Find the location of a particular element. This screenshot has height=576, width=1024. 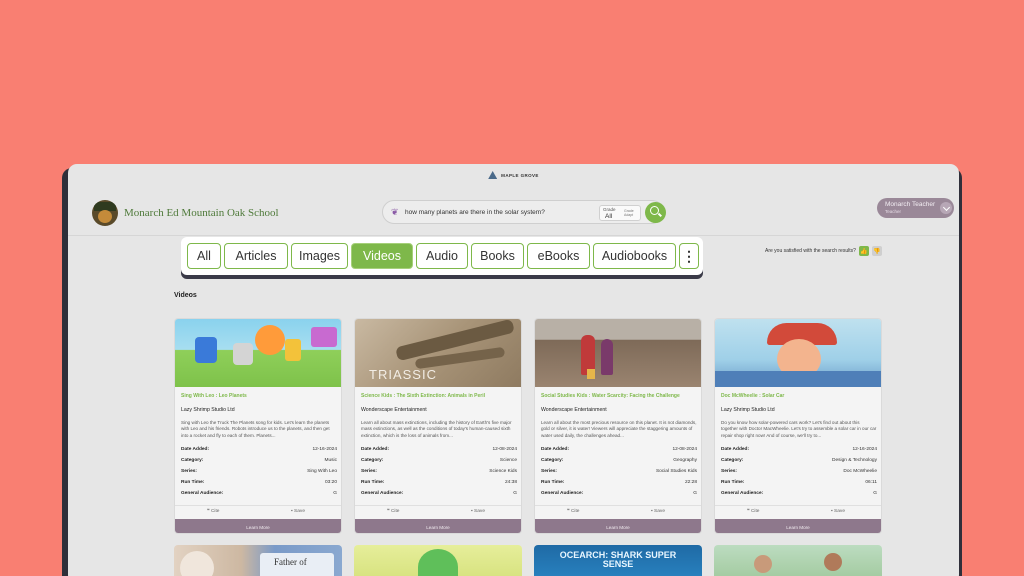

school-logo-icon is located at coordinates (105, 213).